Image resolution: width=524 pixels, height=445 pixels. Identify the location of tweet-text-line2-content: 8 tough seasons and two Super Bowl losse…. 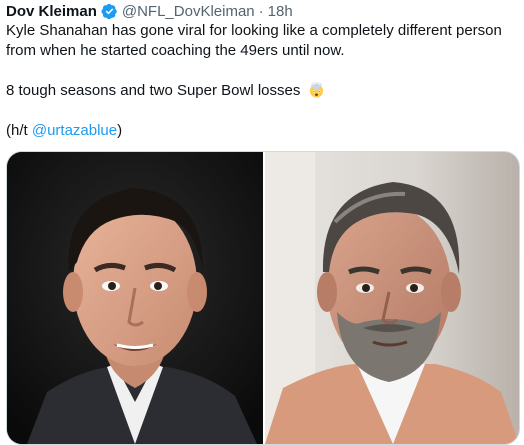
(153, 90).